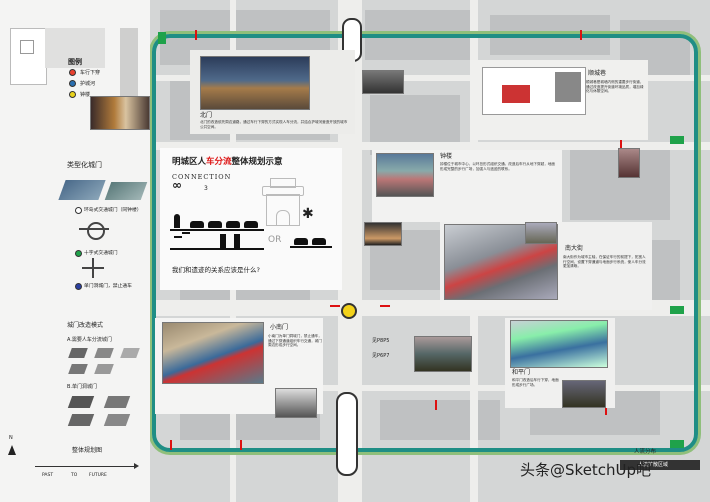 The height and width of the screenshot is (502, 710). What do you see at coordinates (347, 434) in the screenshot?
I see `south-gate-oval` at bounding box center [347, 434].